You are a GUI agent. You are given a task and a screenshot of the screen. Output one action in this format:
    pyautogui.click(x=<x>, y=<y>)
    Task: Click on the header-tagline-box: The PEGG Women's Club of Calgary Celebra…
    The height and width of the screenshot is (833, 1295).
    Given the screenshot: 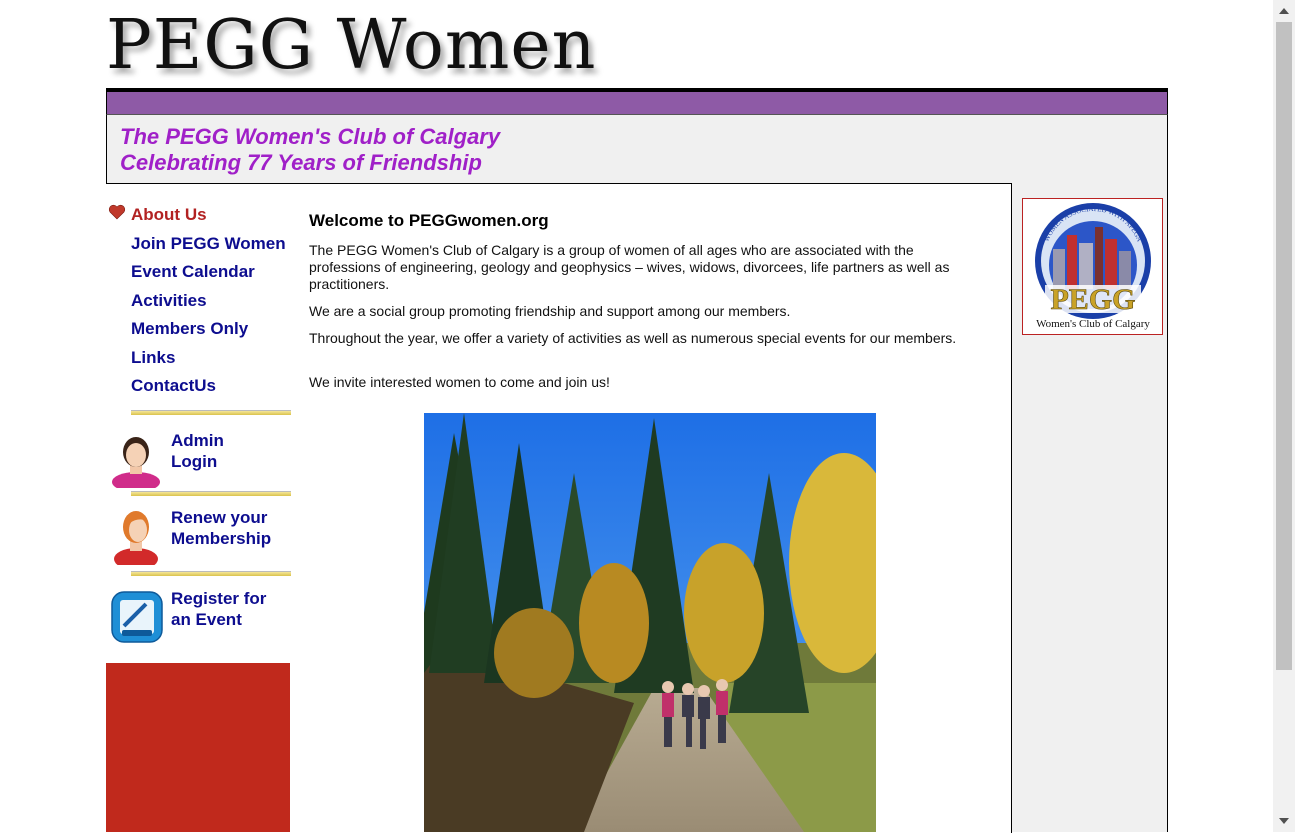 What is the action you would take?
    pyautogui.click(x=637, y=149)
    